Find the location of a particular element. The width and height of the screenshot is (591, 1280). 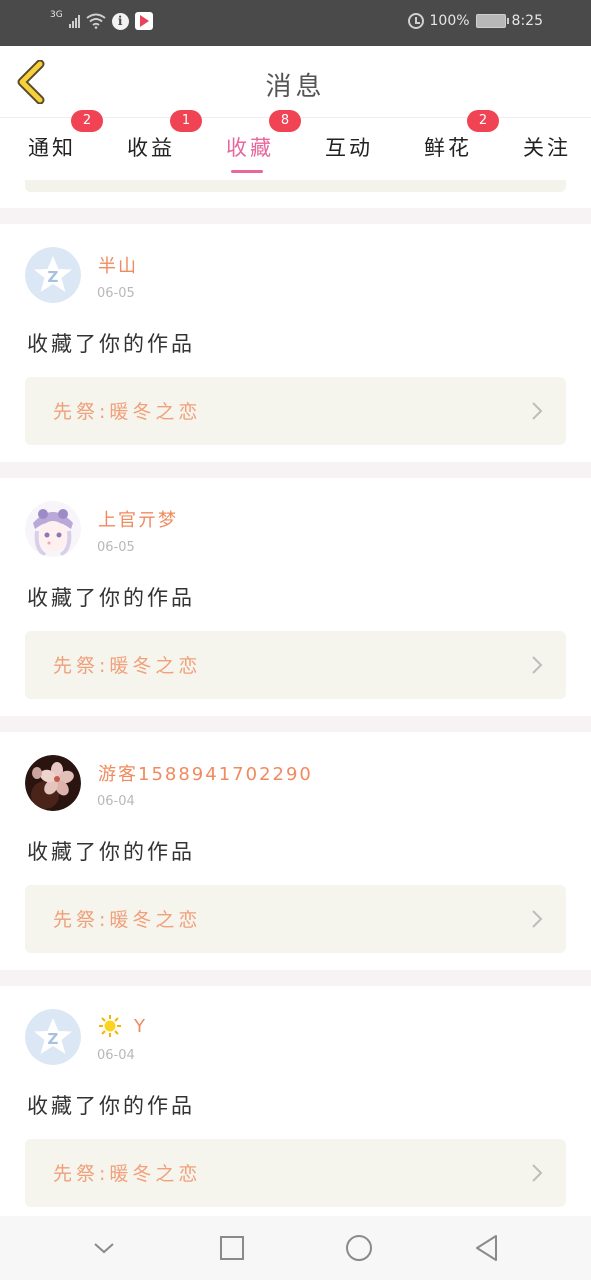

tab-interactions: 互动 is located at coordinates (349, 149).